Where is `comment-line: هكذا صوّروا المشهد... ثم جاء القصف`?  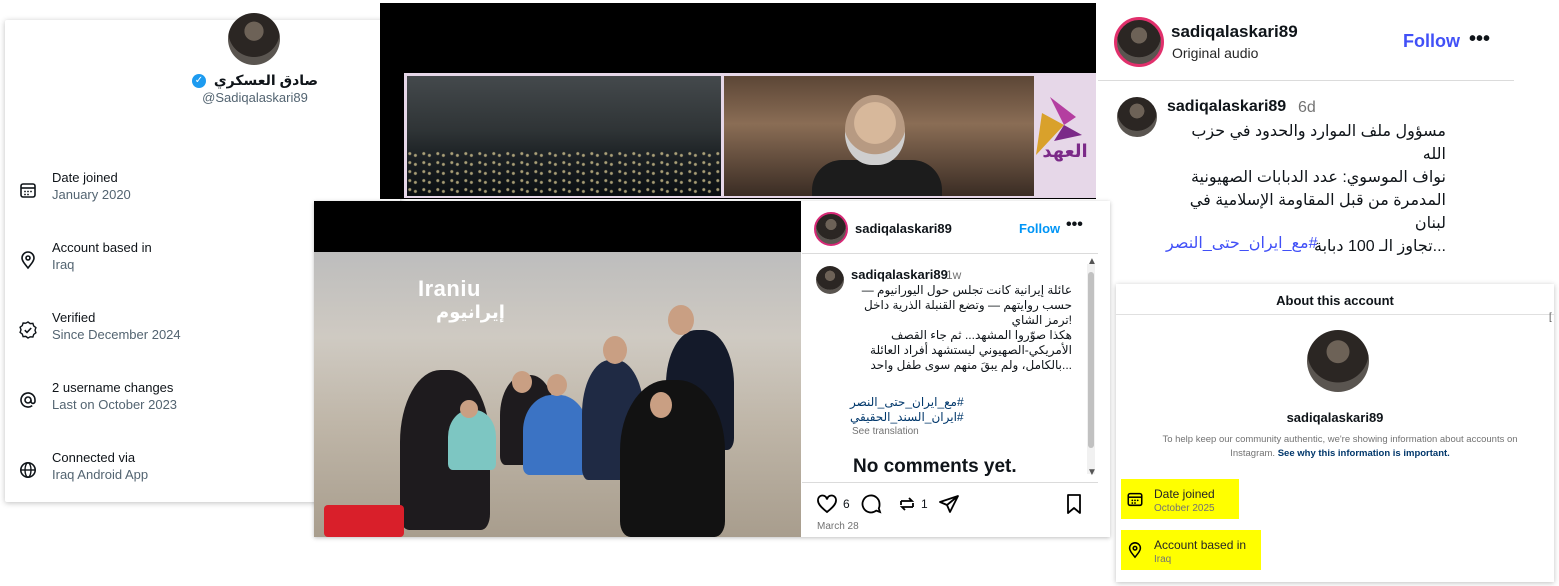 comment-line: هكذا صوّروا المشهد... ثم جاء القصف is located at coordinates (981, 335).